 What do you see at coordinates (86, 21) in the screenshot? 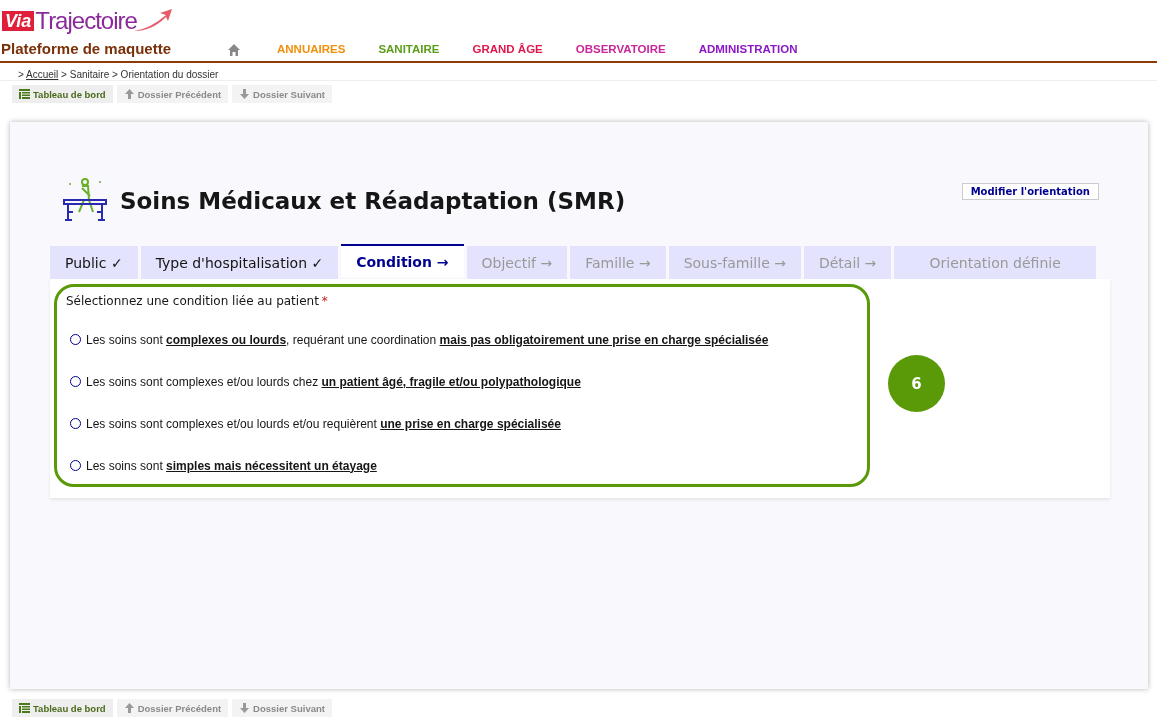
I see `logo-text: Trajectoire` at bounding box center [86, 21].